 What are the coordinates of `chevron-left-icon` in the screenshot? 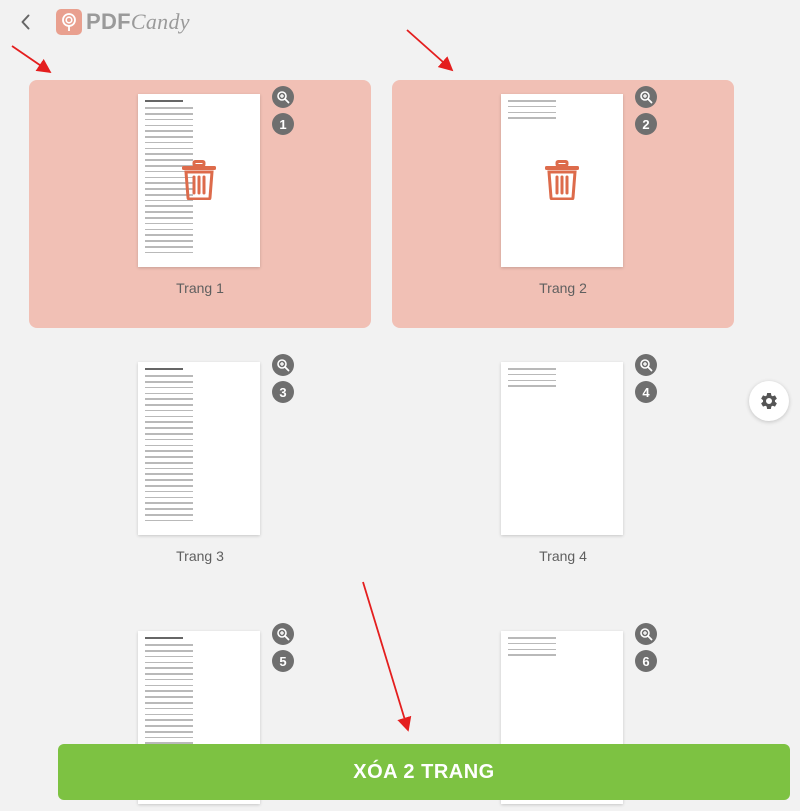 It's located at (25, 22).